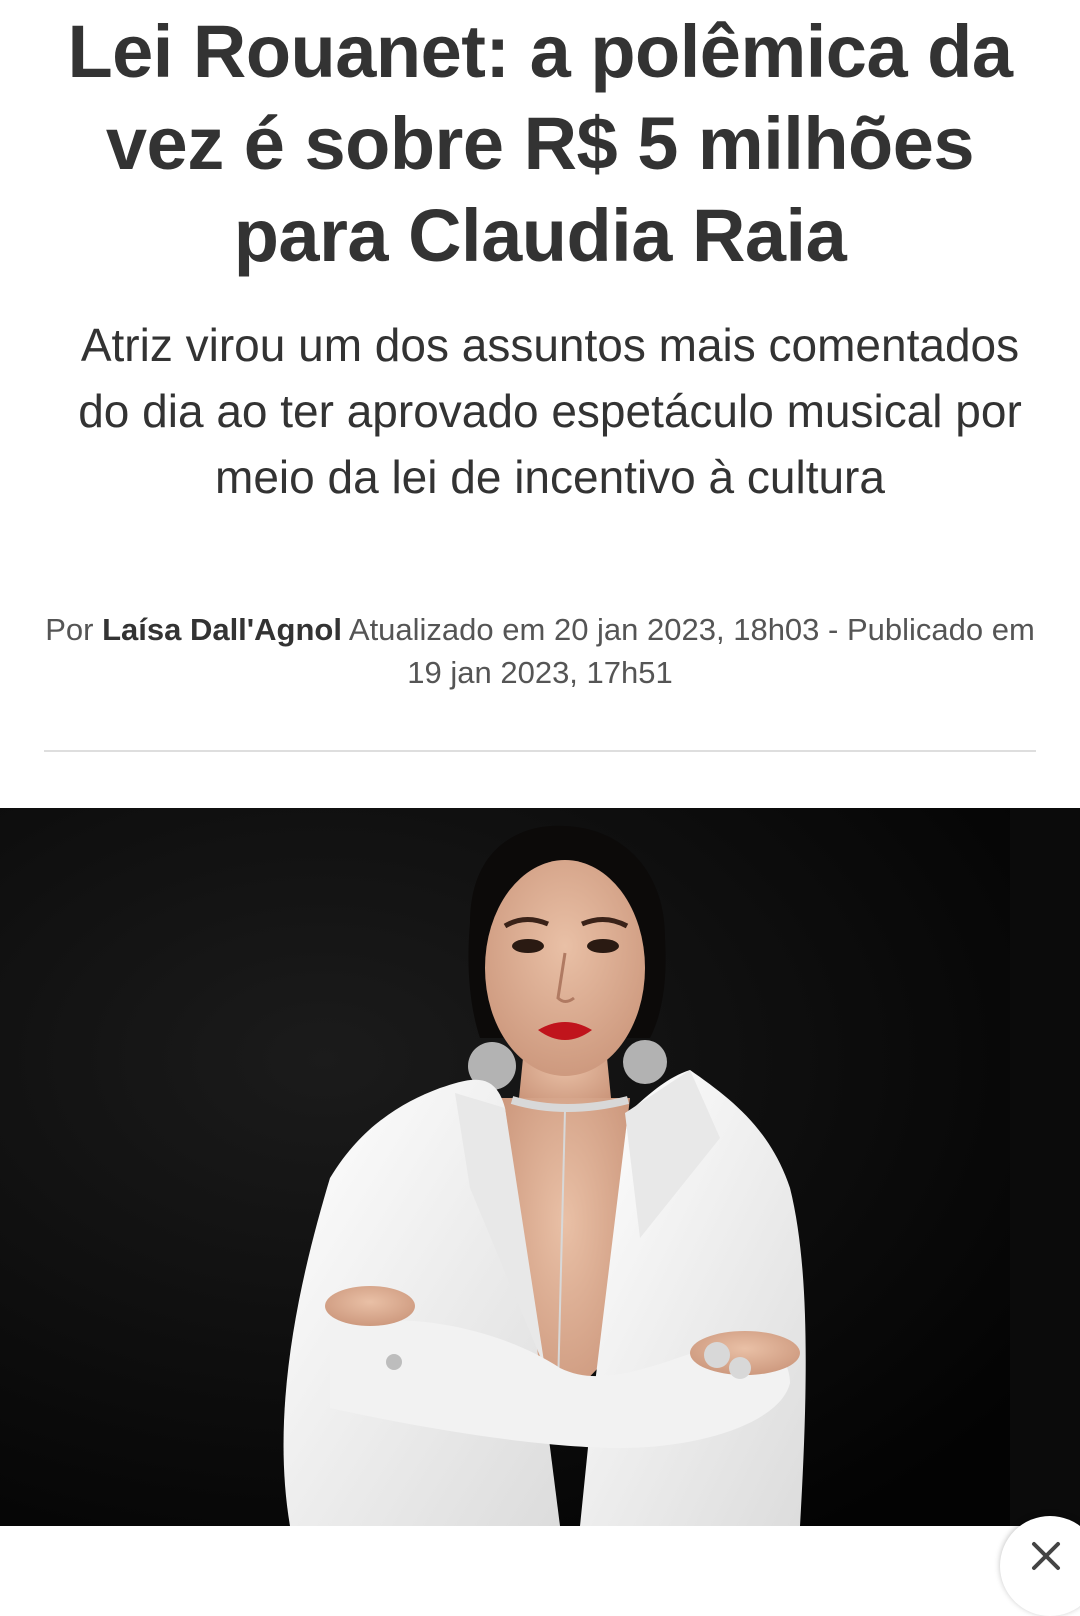 The width and height of the screenshot is (1080, 1616). What do you see at coordinates (1046, 1556) in the screenshot?
I see `close-icon` at bounding box center [1046, 1556].